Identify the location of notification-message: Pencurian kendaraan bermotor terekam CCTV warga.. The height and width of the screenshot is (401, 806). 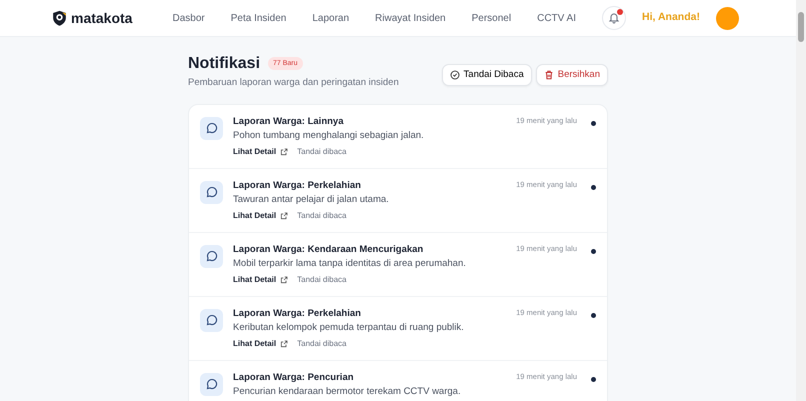
(347, 392).